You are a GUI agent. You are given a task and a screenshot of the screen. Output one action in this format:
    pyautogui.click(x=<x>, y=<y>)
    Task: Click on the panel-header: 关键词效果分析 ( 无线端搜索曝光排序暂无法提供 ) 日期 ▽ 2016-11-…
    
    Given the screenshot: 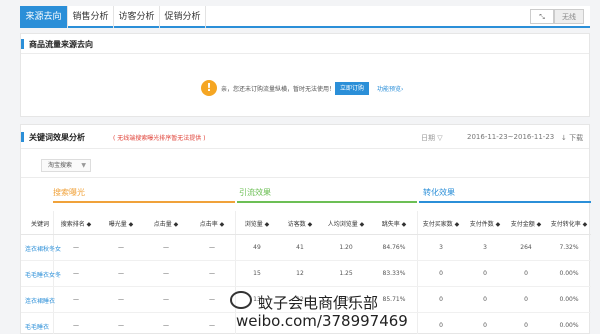 What is the action you would take?
    pyautogui.click(x=305, y=137)
    